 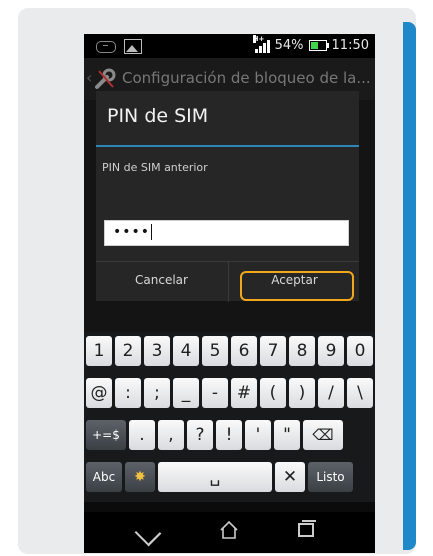 I want to click on key-quote: ", so click(x=287, y=435).